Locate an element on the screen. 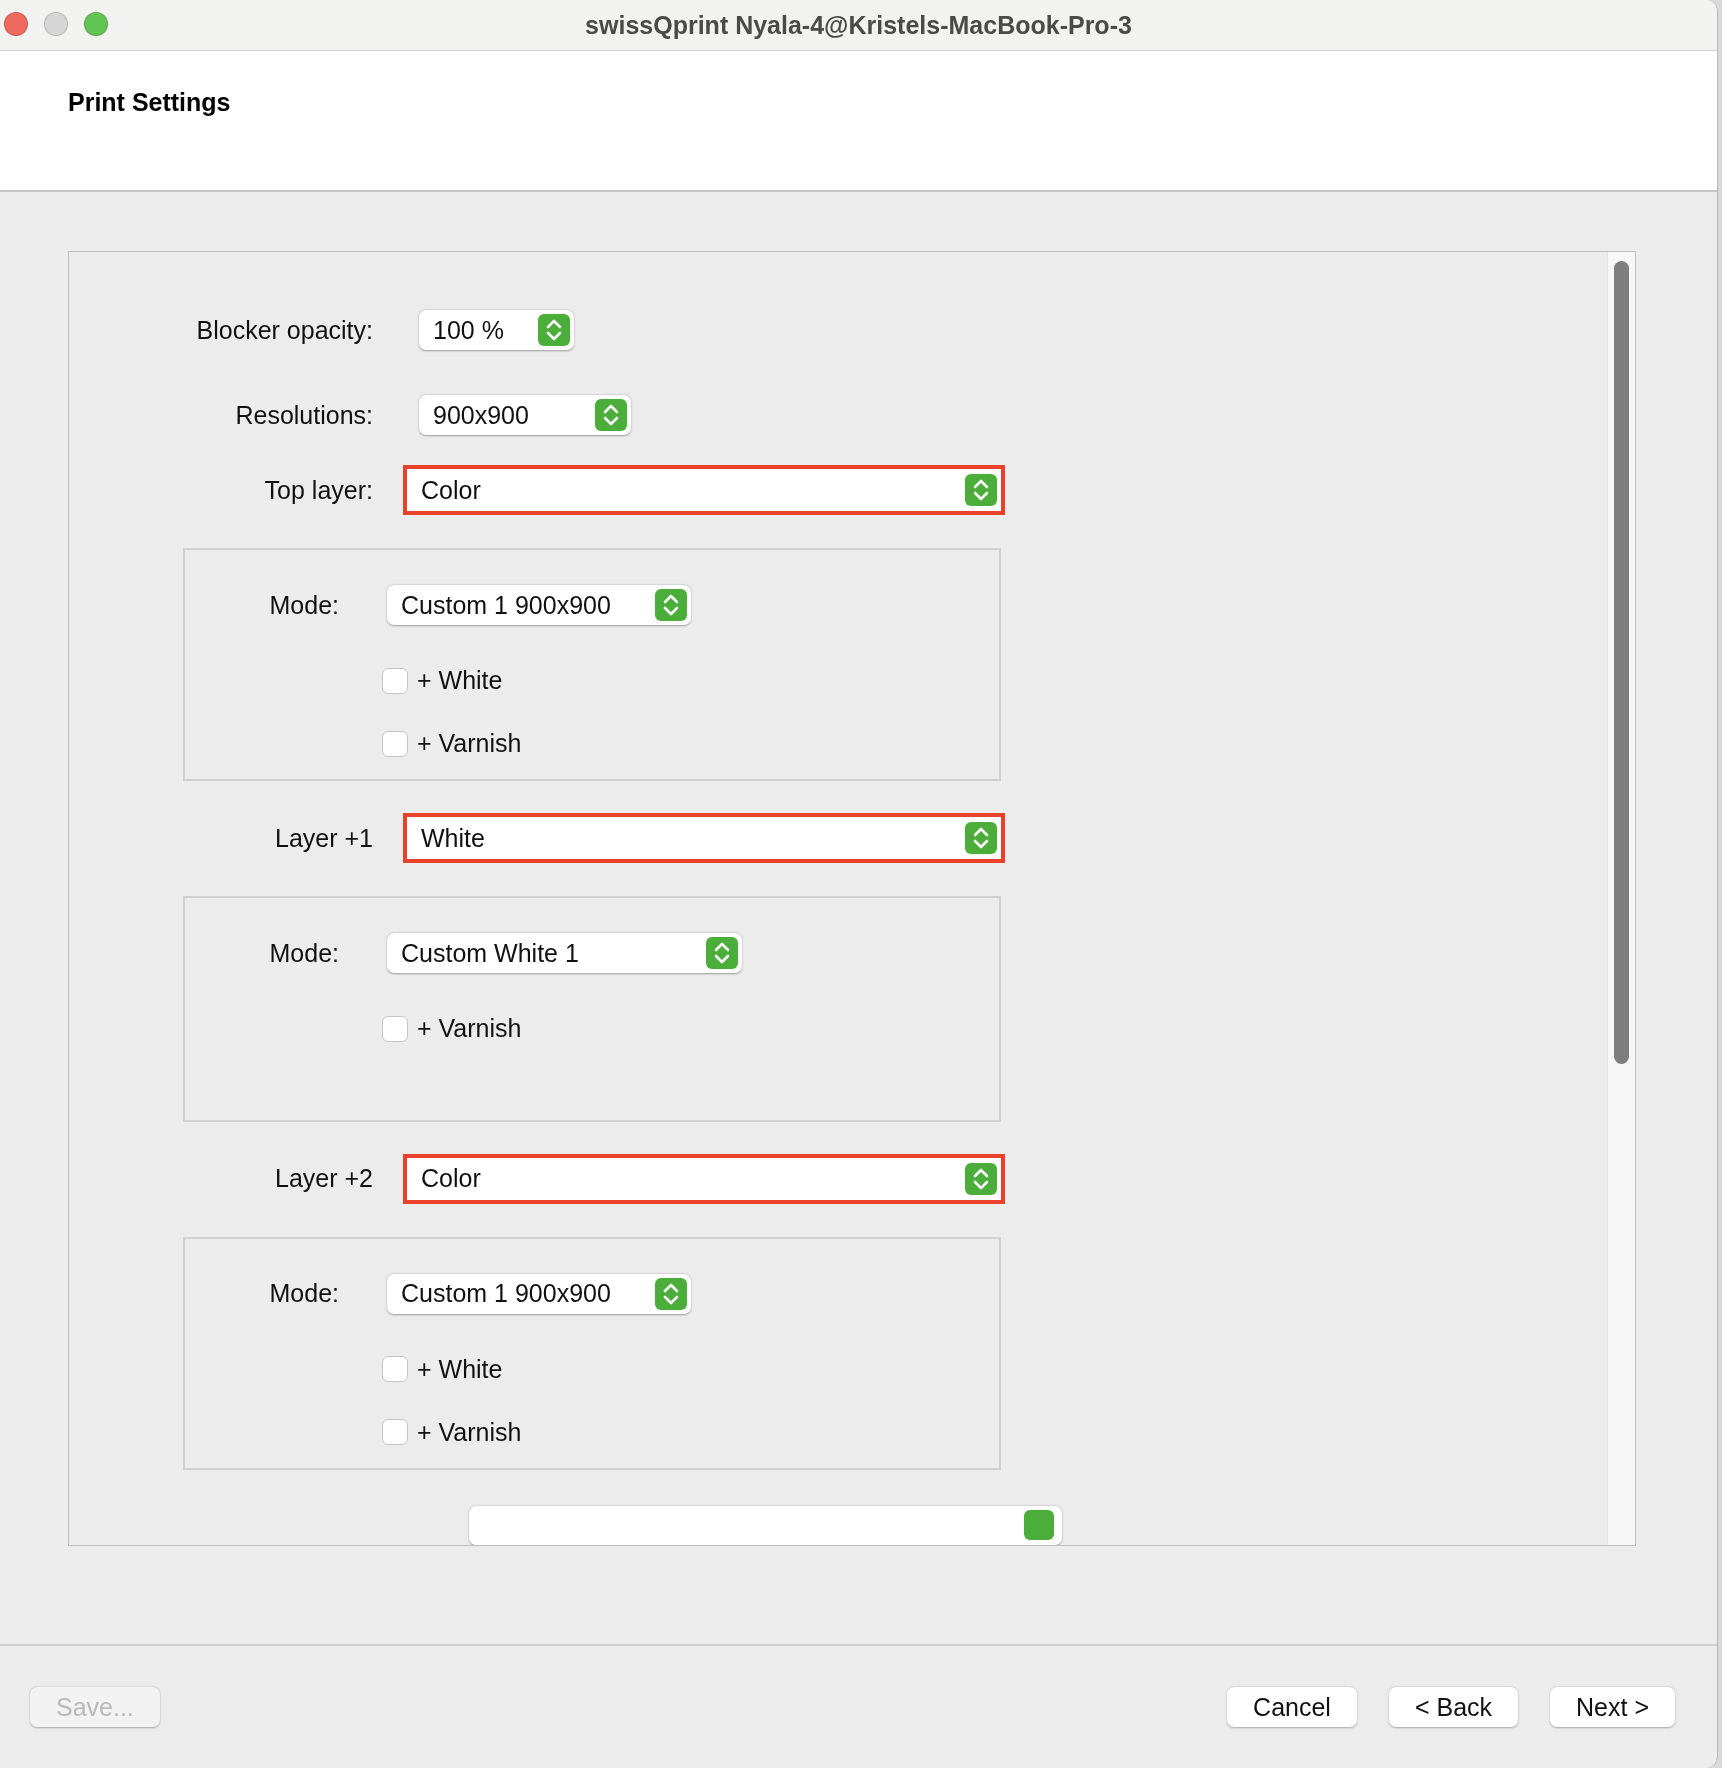 Image resolution: width=1722 pixels, height=1768 pixels. field-label: Layer +2 is located at coordinates (323, 1178).